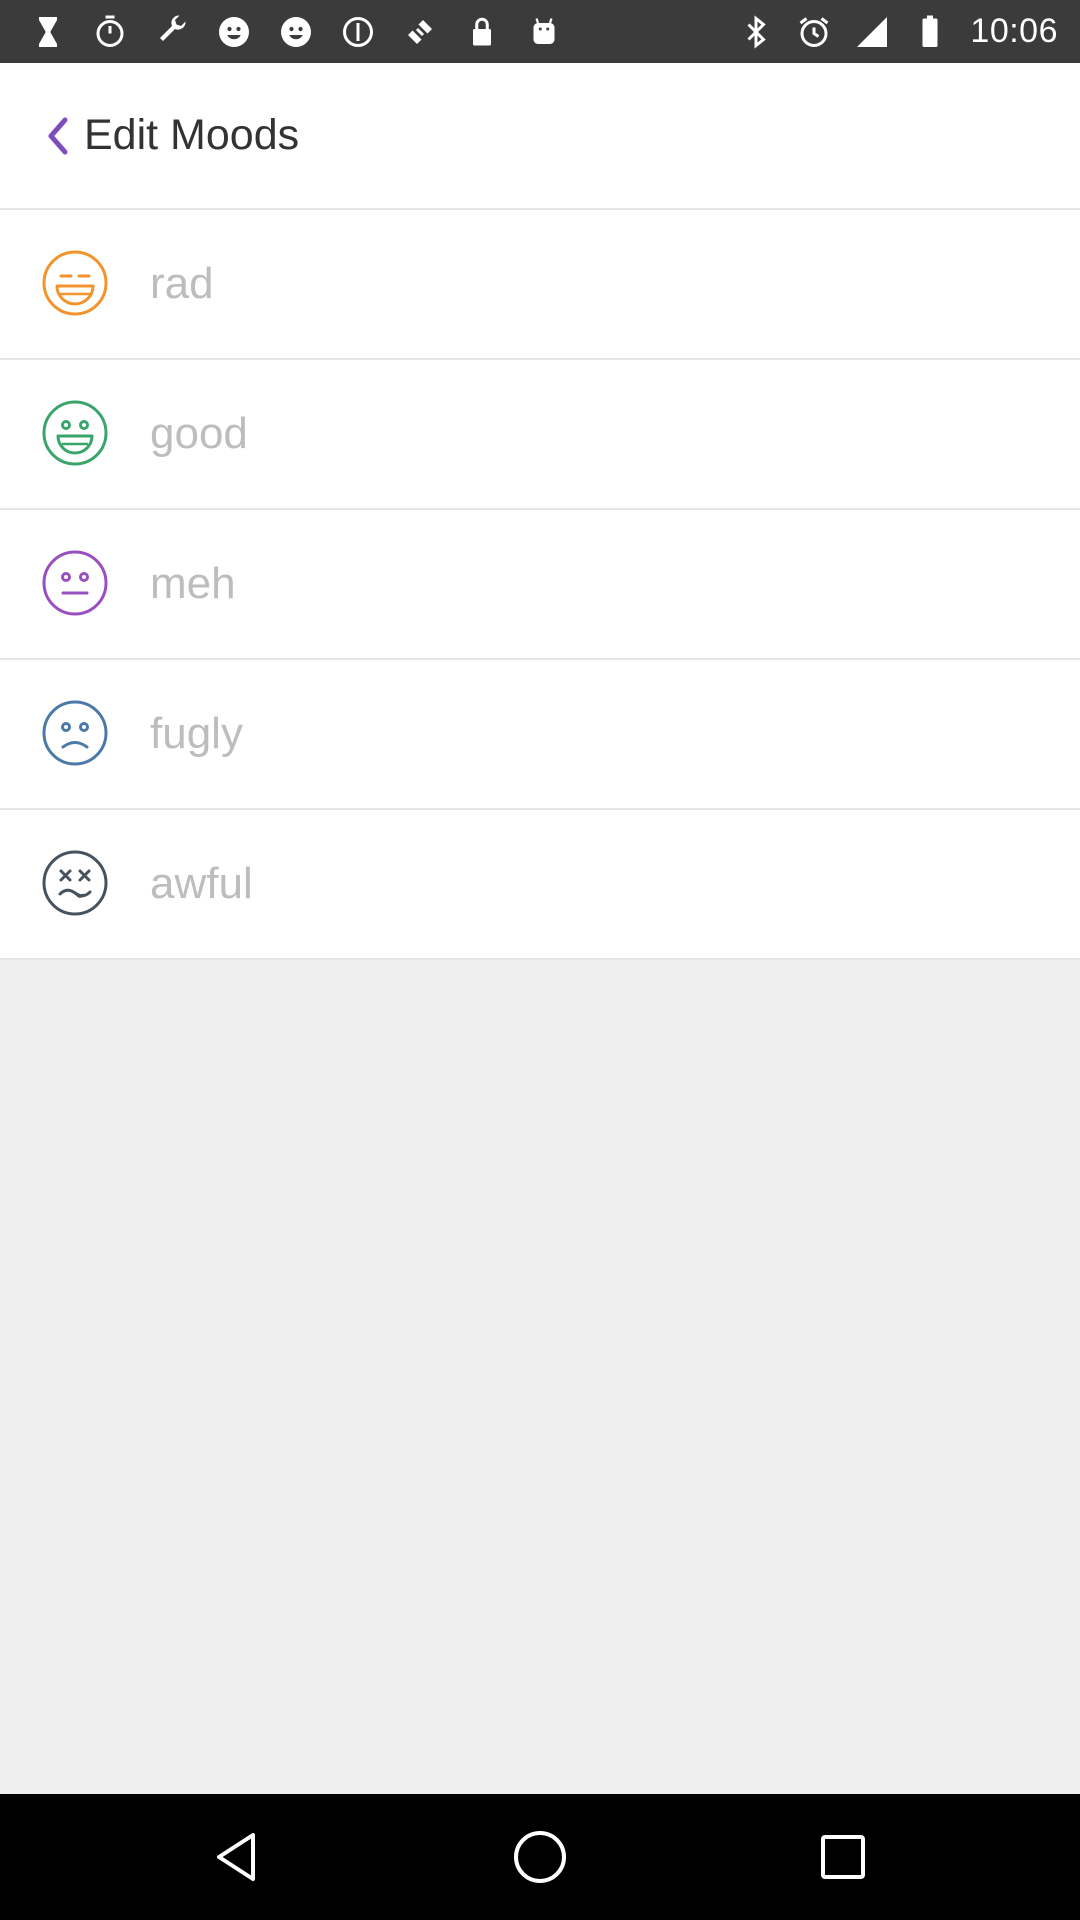 This screenshot has height=1920, width=1080. I want to click on notification-icons, so click(281, 32).